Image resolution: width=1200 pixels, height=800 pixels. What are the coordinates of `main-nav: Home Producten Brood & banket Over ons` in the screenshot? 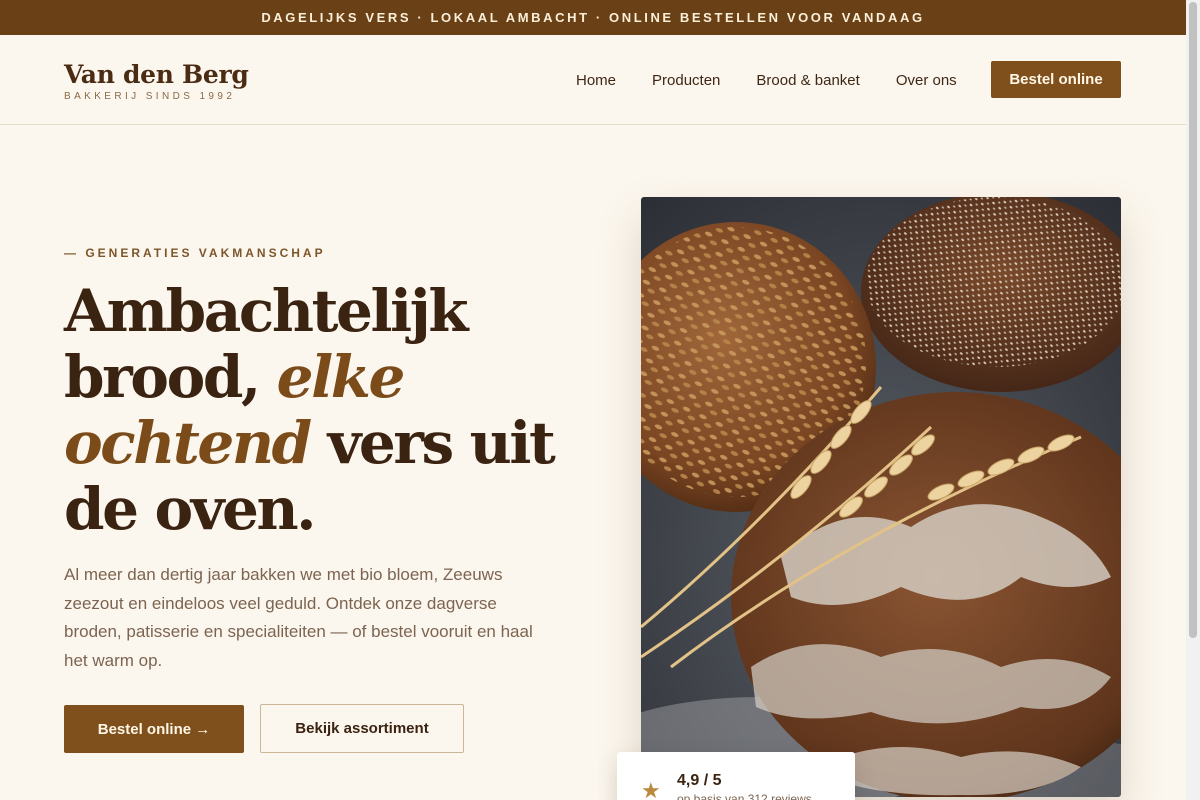 It's located at (784, 80).